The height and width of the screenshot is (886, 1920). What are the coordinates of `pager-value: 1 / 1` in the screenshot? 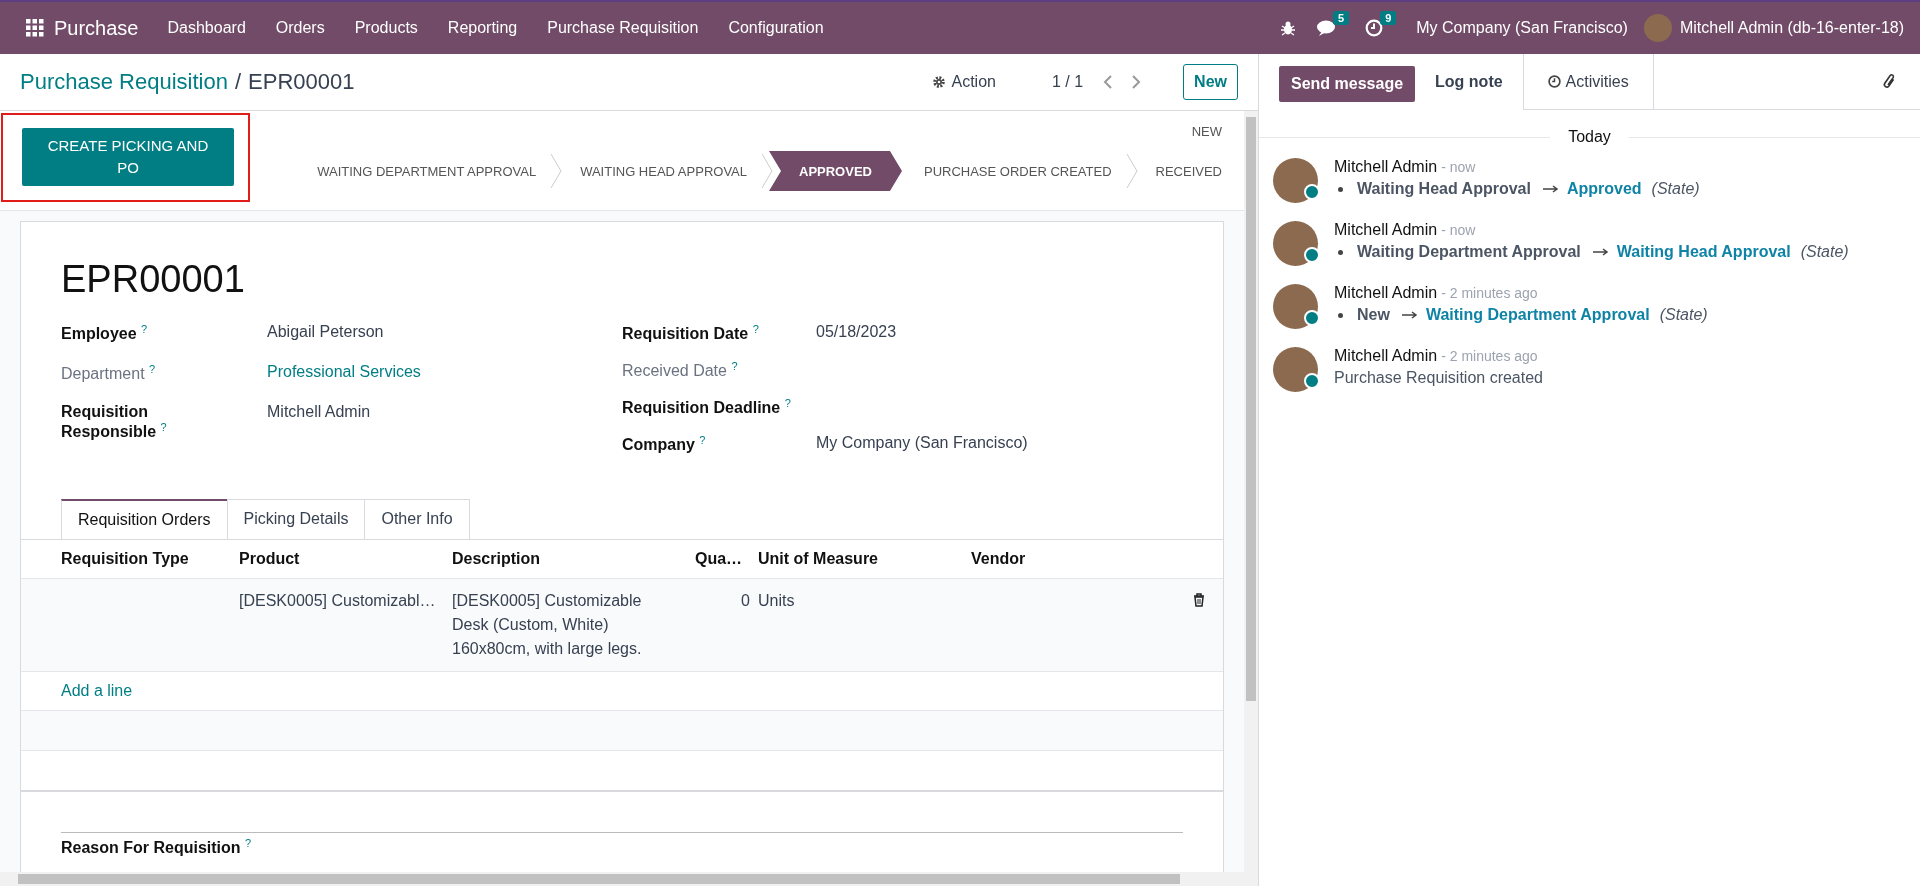 It's located at (1067, 82).